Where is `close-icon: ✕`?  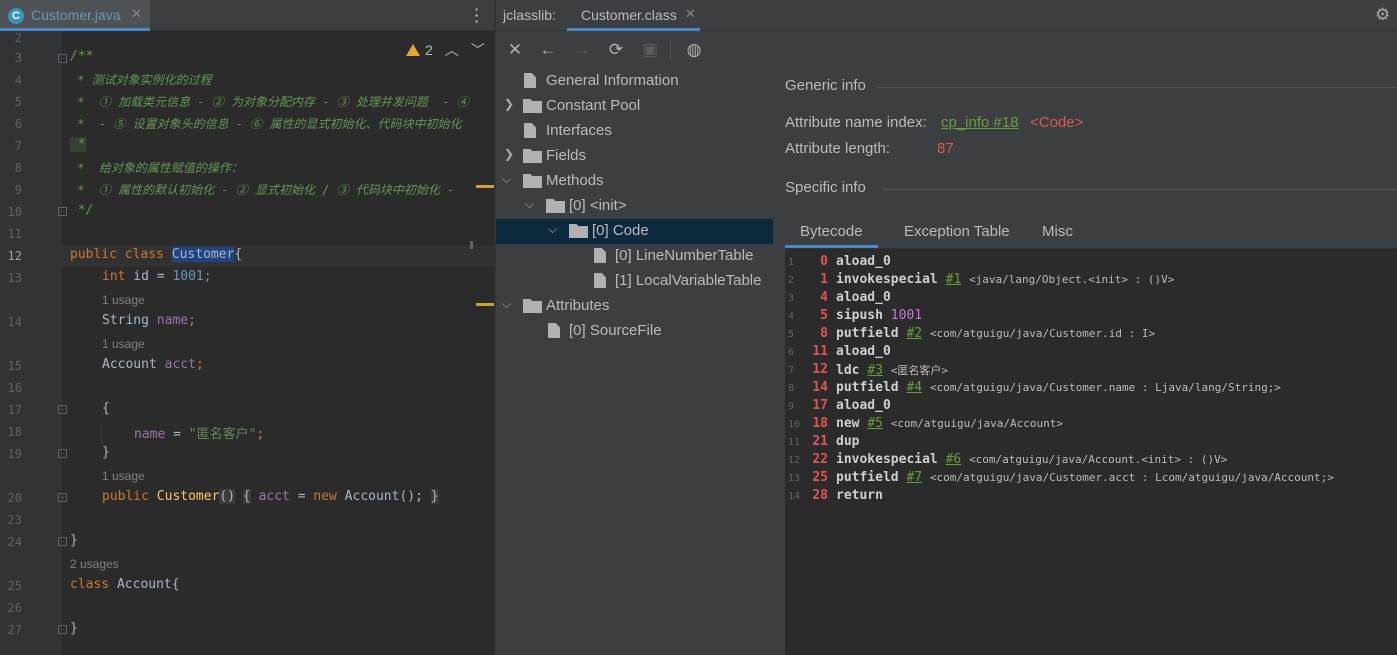 close-icon: ✕ is located at coordinates (515, 50).